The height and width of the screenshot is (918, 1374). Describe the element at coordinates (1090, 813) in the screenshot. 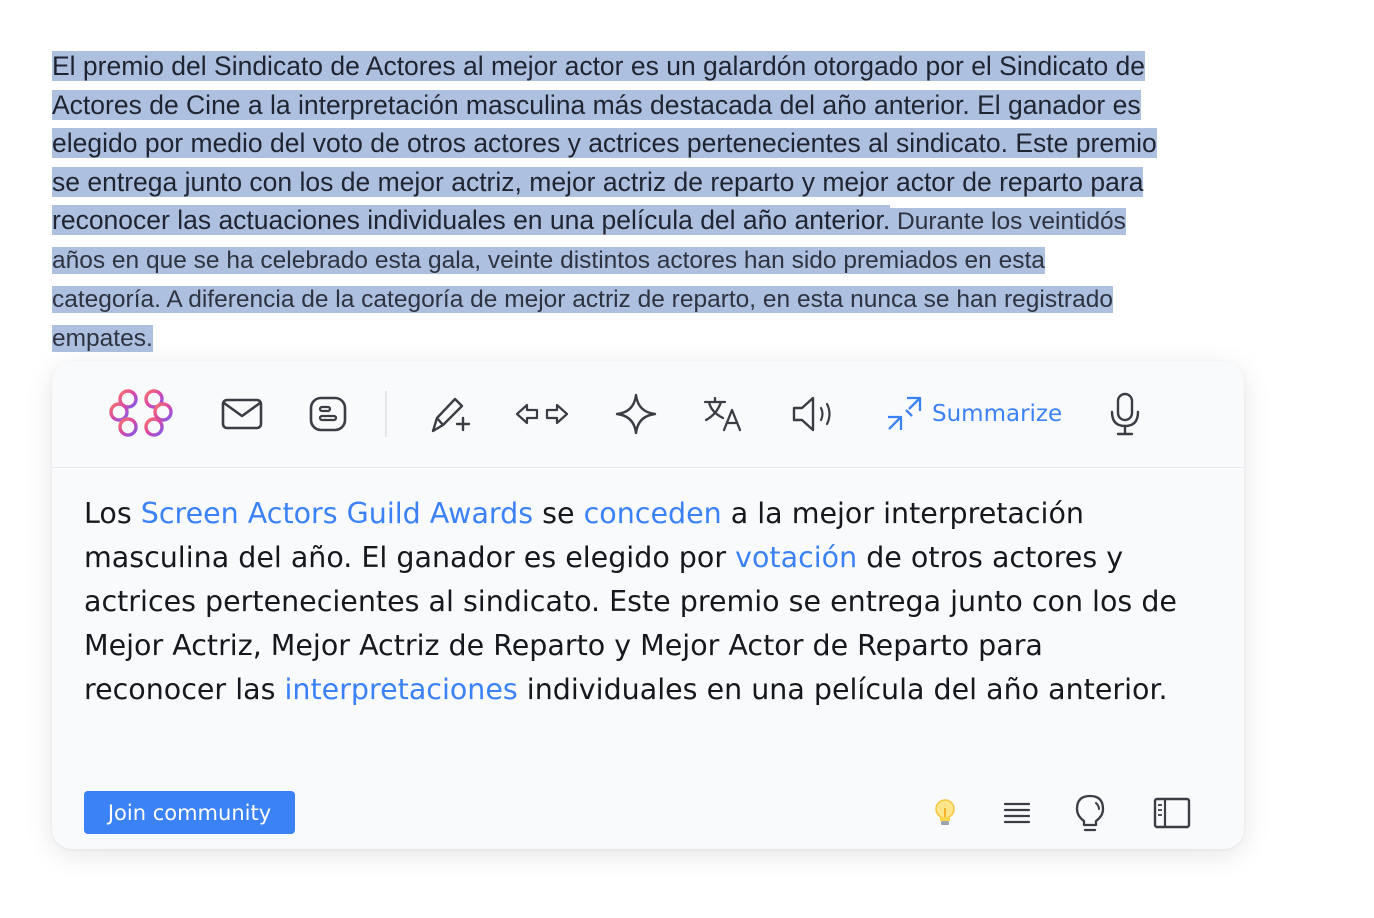

I see `lightbulb-outline-icon` at that location.